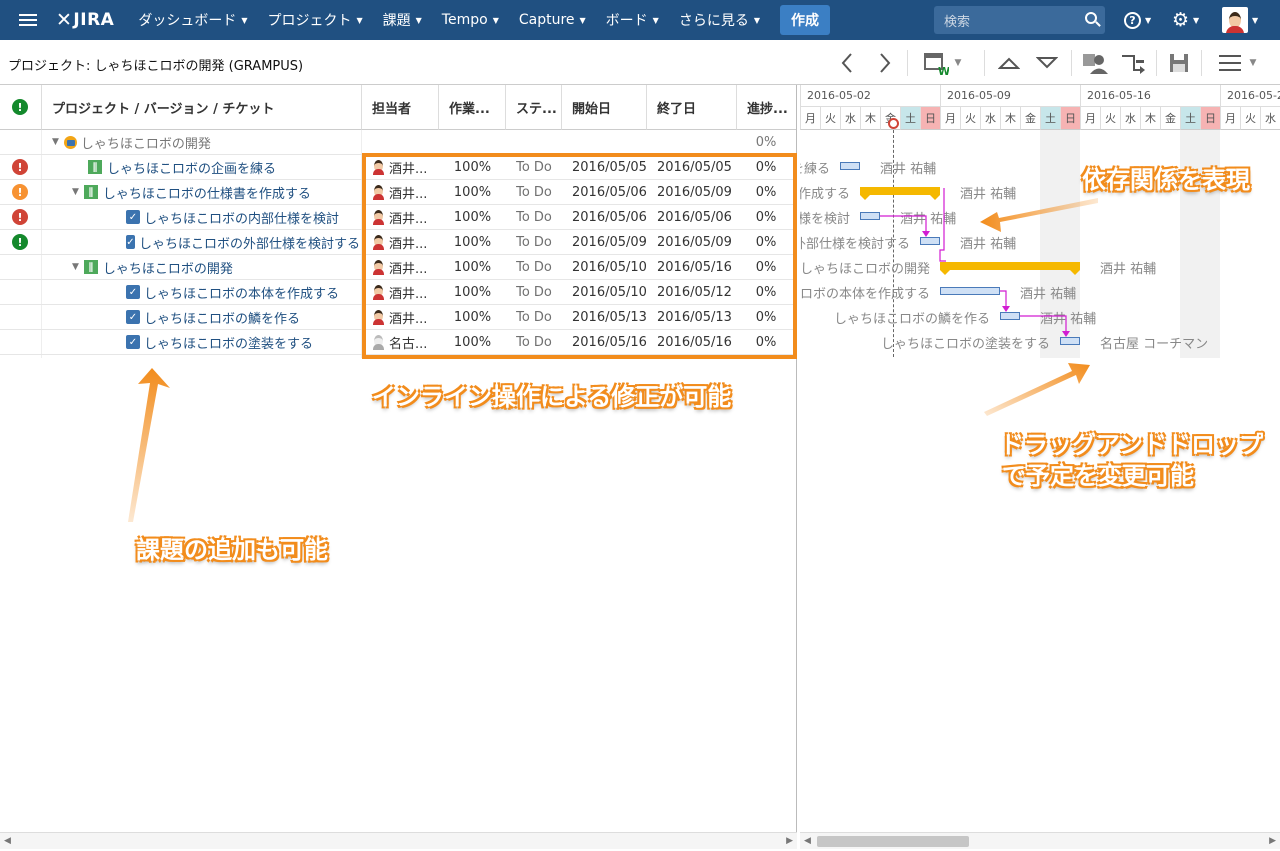  I want to click on status-cell, so click(534, 142).